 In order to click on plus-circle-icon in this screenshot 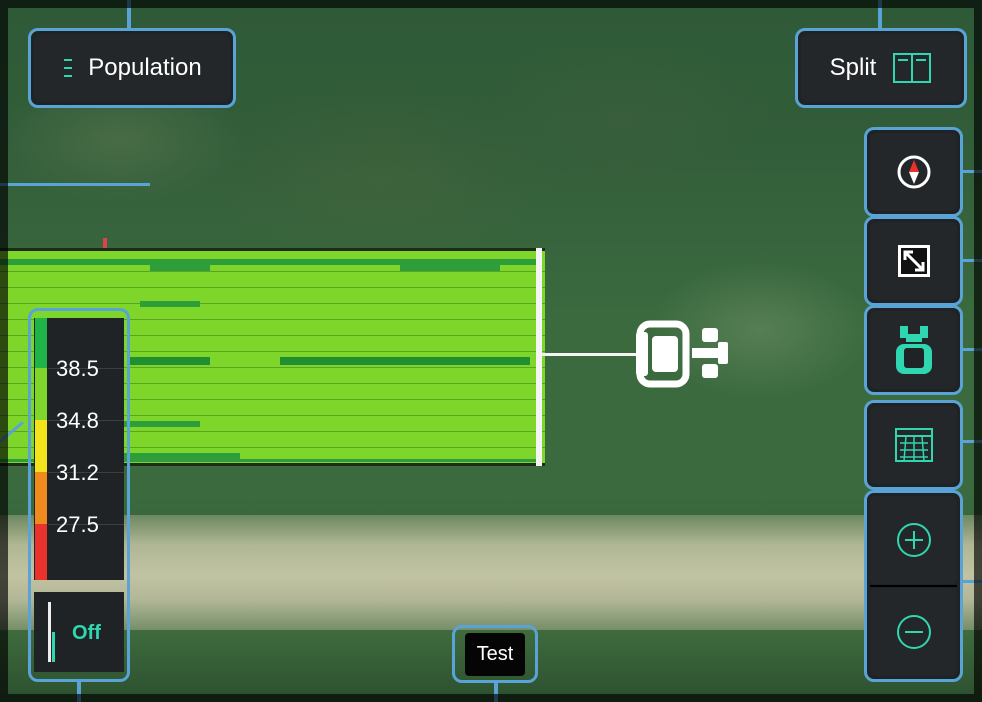, I will do `click(913, 540)`.